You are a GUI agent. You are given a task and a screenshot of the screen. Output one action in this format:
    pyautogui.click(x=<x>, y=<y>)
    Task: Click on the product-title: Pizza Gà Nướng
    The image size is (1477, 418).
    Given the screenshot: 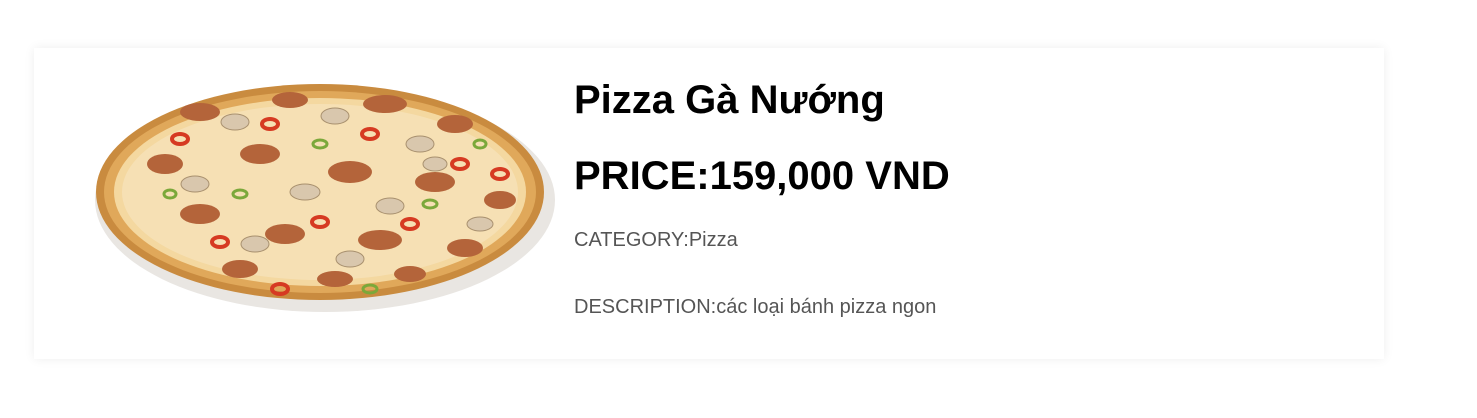 What is the action you would take?
    pyautogui.click(x=729, y=100)
    